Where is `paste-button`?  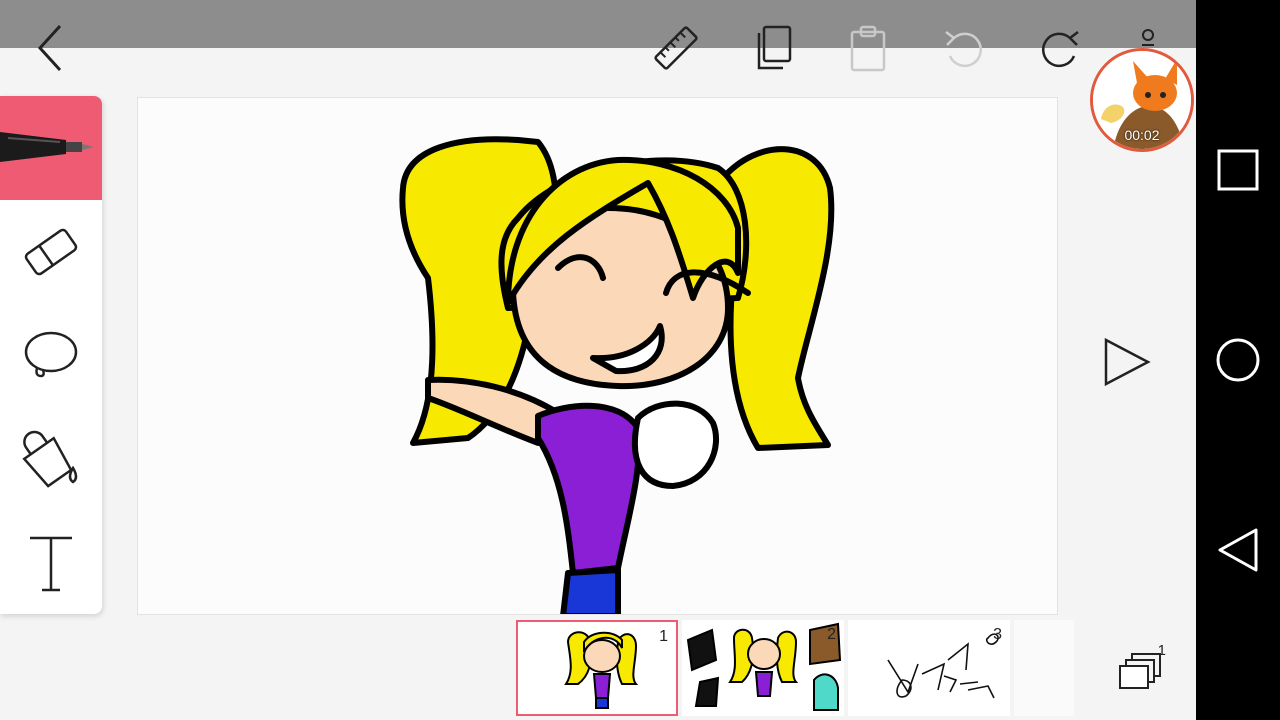
paste-button is located at coordinates (868, 48).